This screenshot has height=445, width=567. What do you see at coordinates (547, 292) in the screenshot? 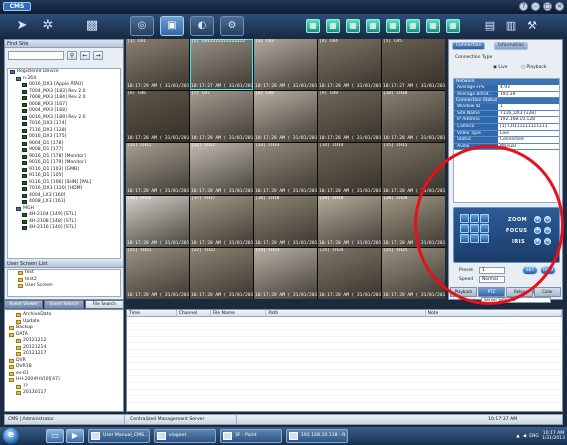
I see `tab-color: Color` at bounding box center [547, 292].